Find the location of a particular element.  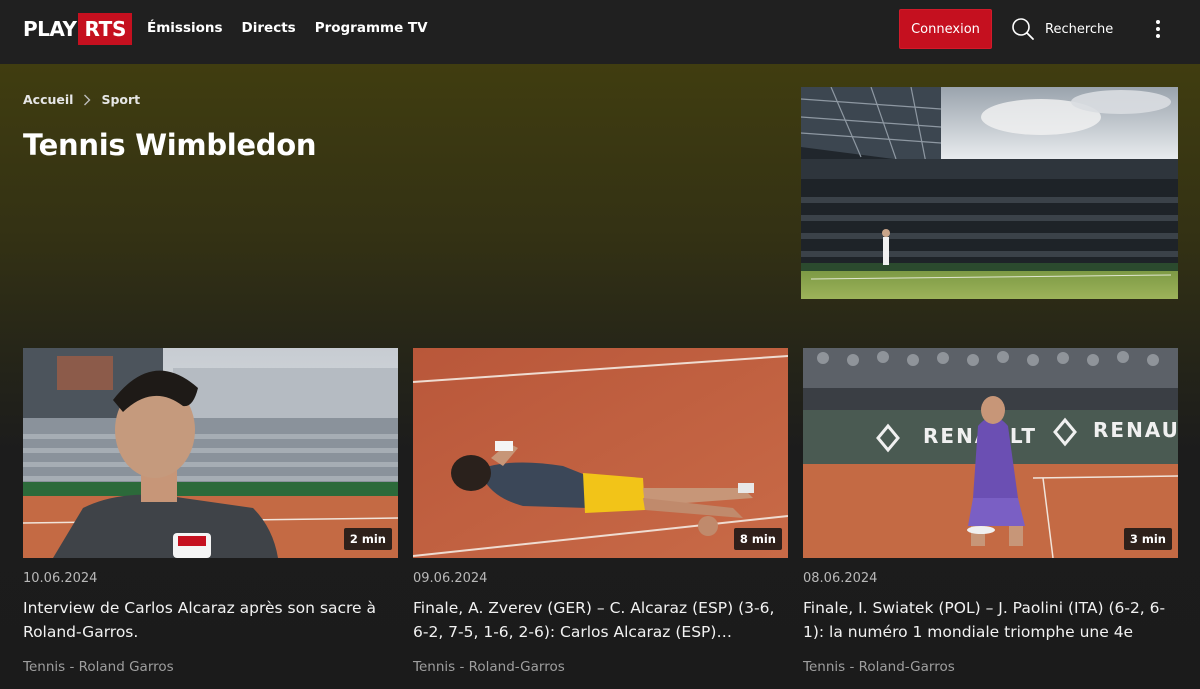

login-button: Connexion is located at coordinates (945, 29).